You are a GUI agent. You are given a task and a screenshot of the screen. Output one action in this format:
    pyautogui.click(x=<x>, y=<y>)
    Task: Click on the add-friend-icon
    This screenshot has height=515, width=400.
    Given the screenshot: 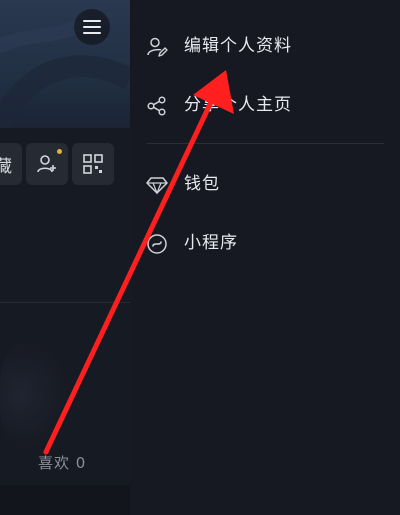 What is the action you would take?
    pyautogui.click(x=46, y=164)
    